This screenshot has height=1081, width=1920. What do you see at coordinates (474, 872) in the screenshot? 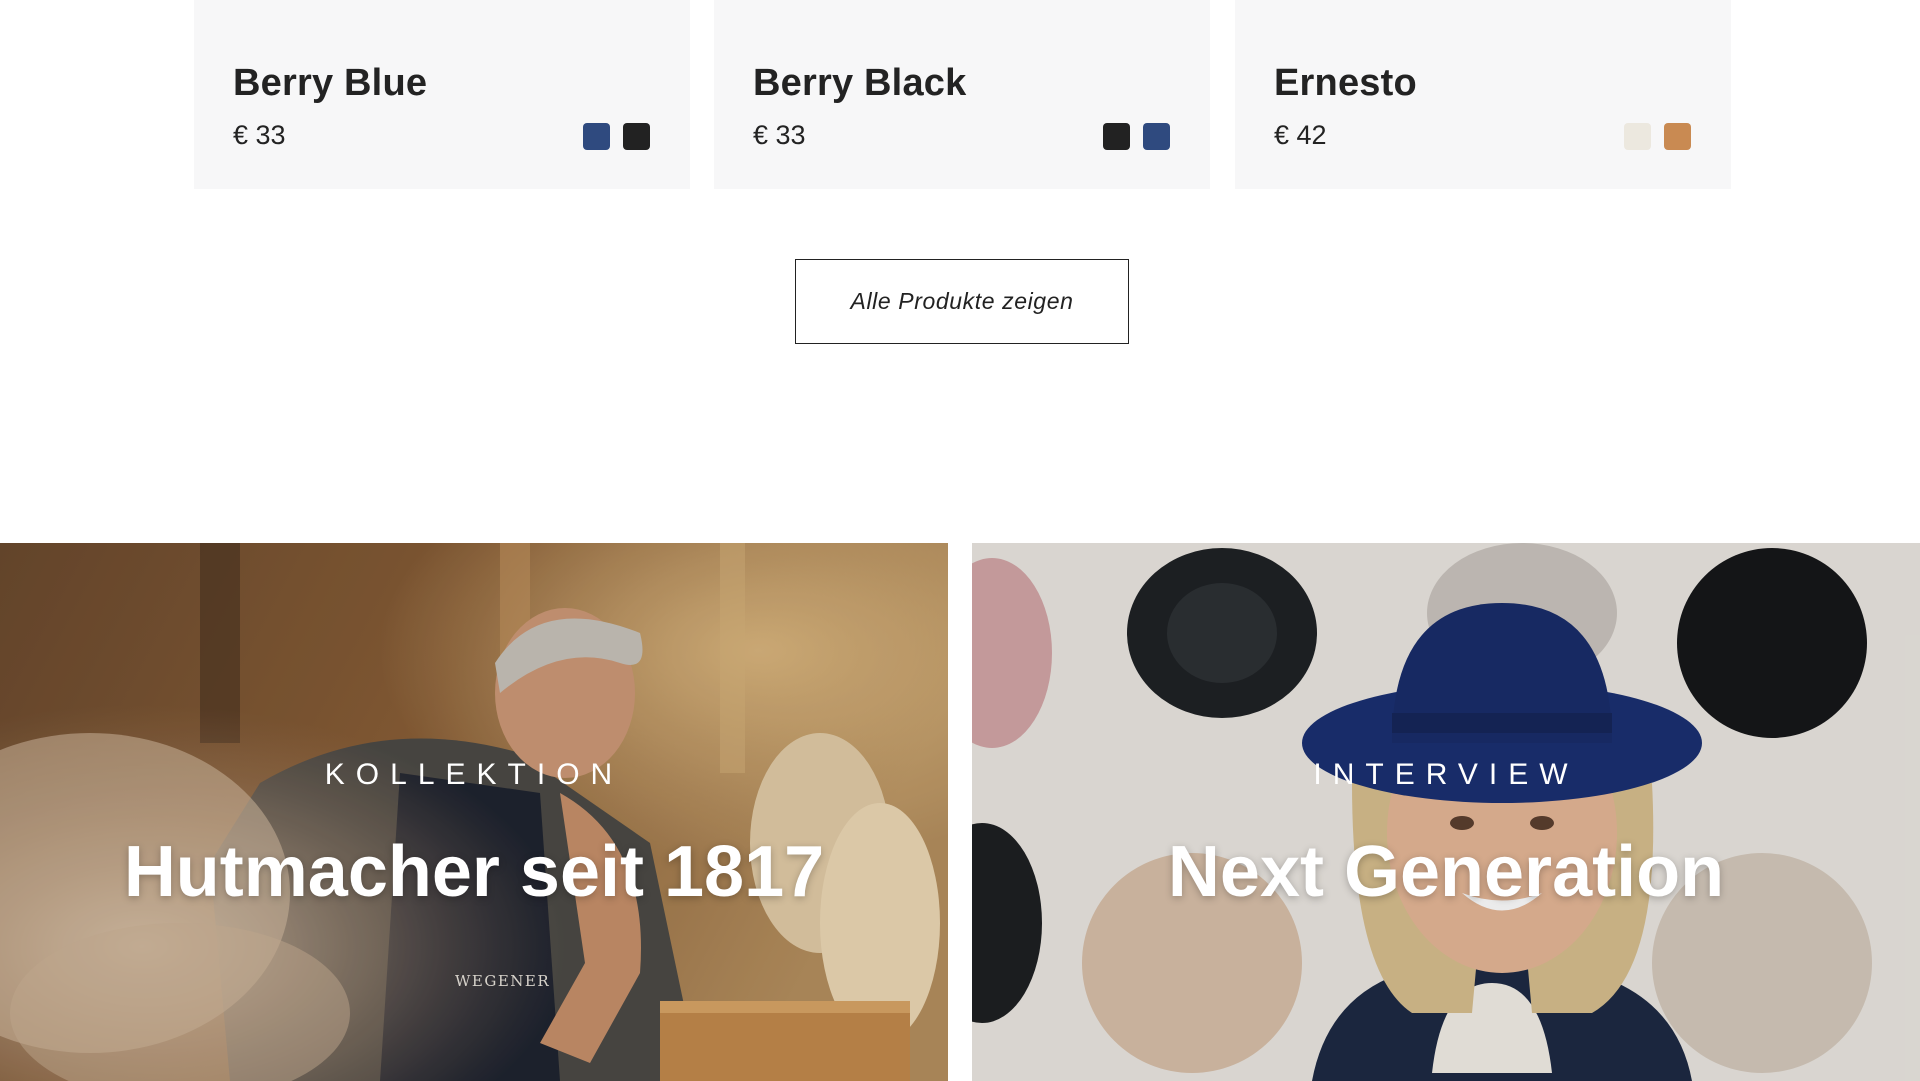
I see `tile-headline: Hutmacher seit 1817` at bounding box center [474, 872].